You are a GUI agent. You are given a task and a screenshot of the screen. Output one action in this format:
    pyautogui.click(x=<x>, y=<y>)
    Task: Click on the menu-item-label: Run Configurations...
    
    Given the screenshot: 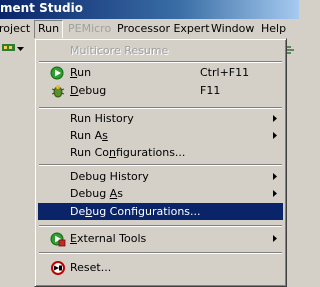 What is the action you would take?
    pyautogui.click(x=128, y=152)
    